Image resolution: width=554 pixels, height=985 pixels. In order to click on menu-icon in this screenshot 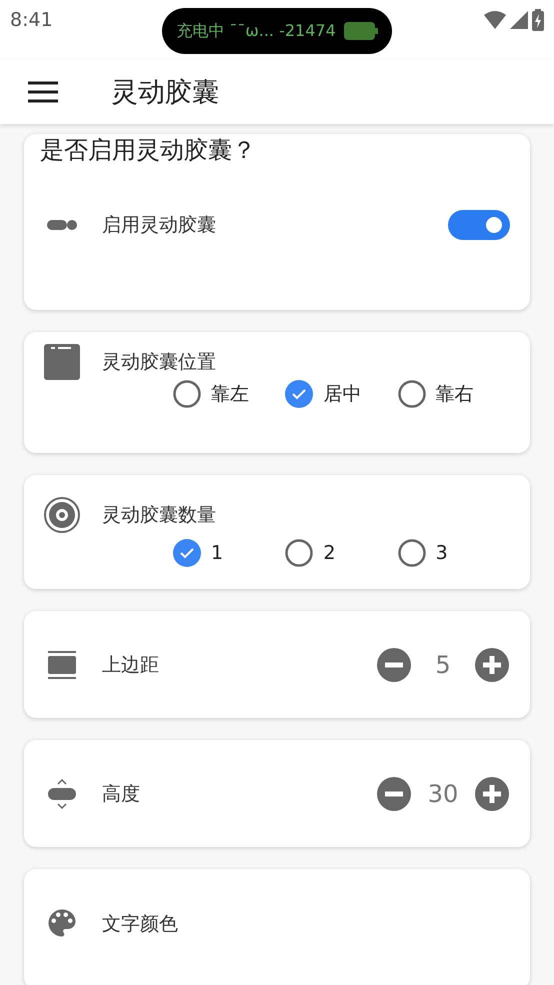, I will do `click(43, 92)`.